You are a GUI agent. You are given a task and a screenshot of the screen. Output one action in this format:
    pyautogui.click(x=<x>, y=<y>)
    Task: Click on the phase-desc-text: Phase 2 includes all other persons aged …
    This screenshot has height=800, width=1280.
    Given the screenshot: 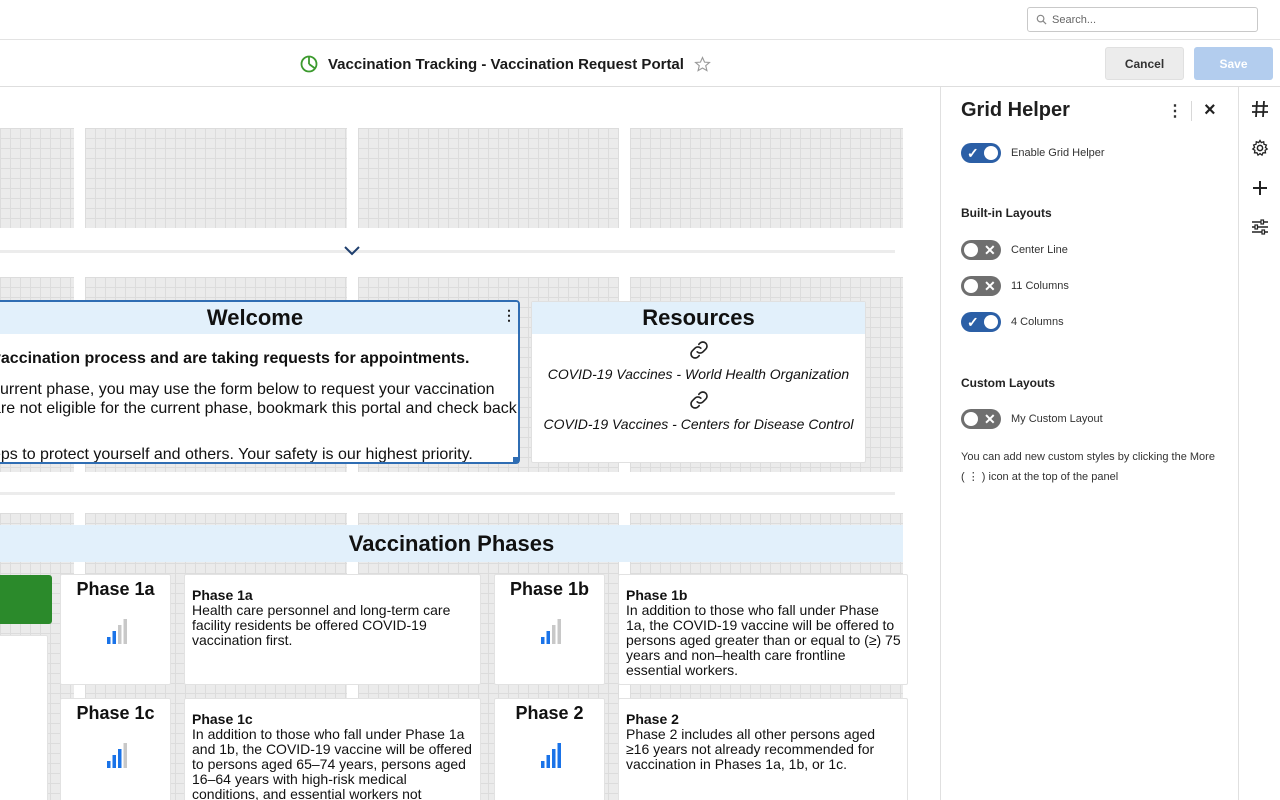 What is the action you would take?
    pyautogui.click(x=751, y=749)
    